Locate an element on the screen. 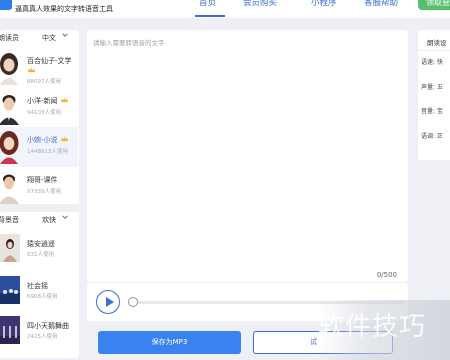 Image resolution: width=450 pixels, height=360 pixels. voice-usage-count: 57339人使用 is located at coordinates (44, 192).